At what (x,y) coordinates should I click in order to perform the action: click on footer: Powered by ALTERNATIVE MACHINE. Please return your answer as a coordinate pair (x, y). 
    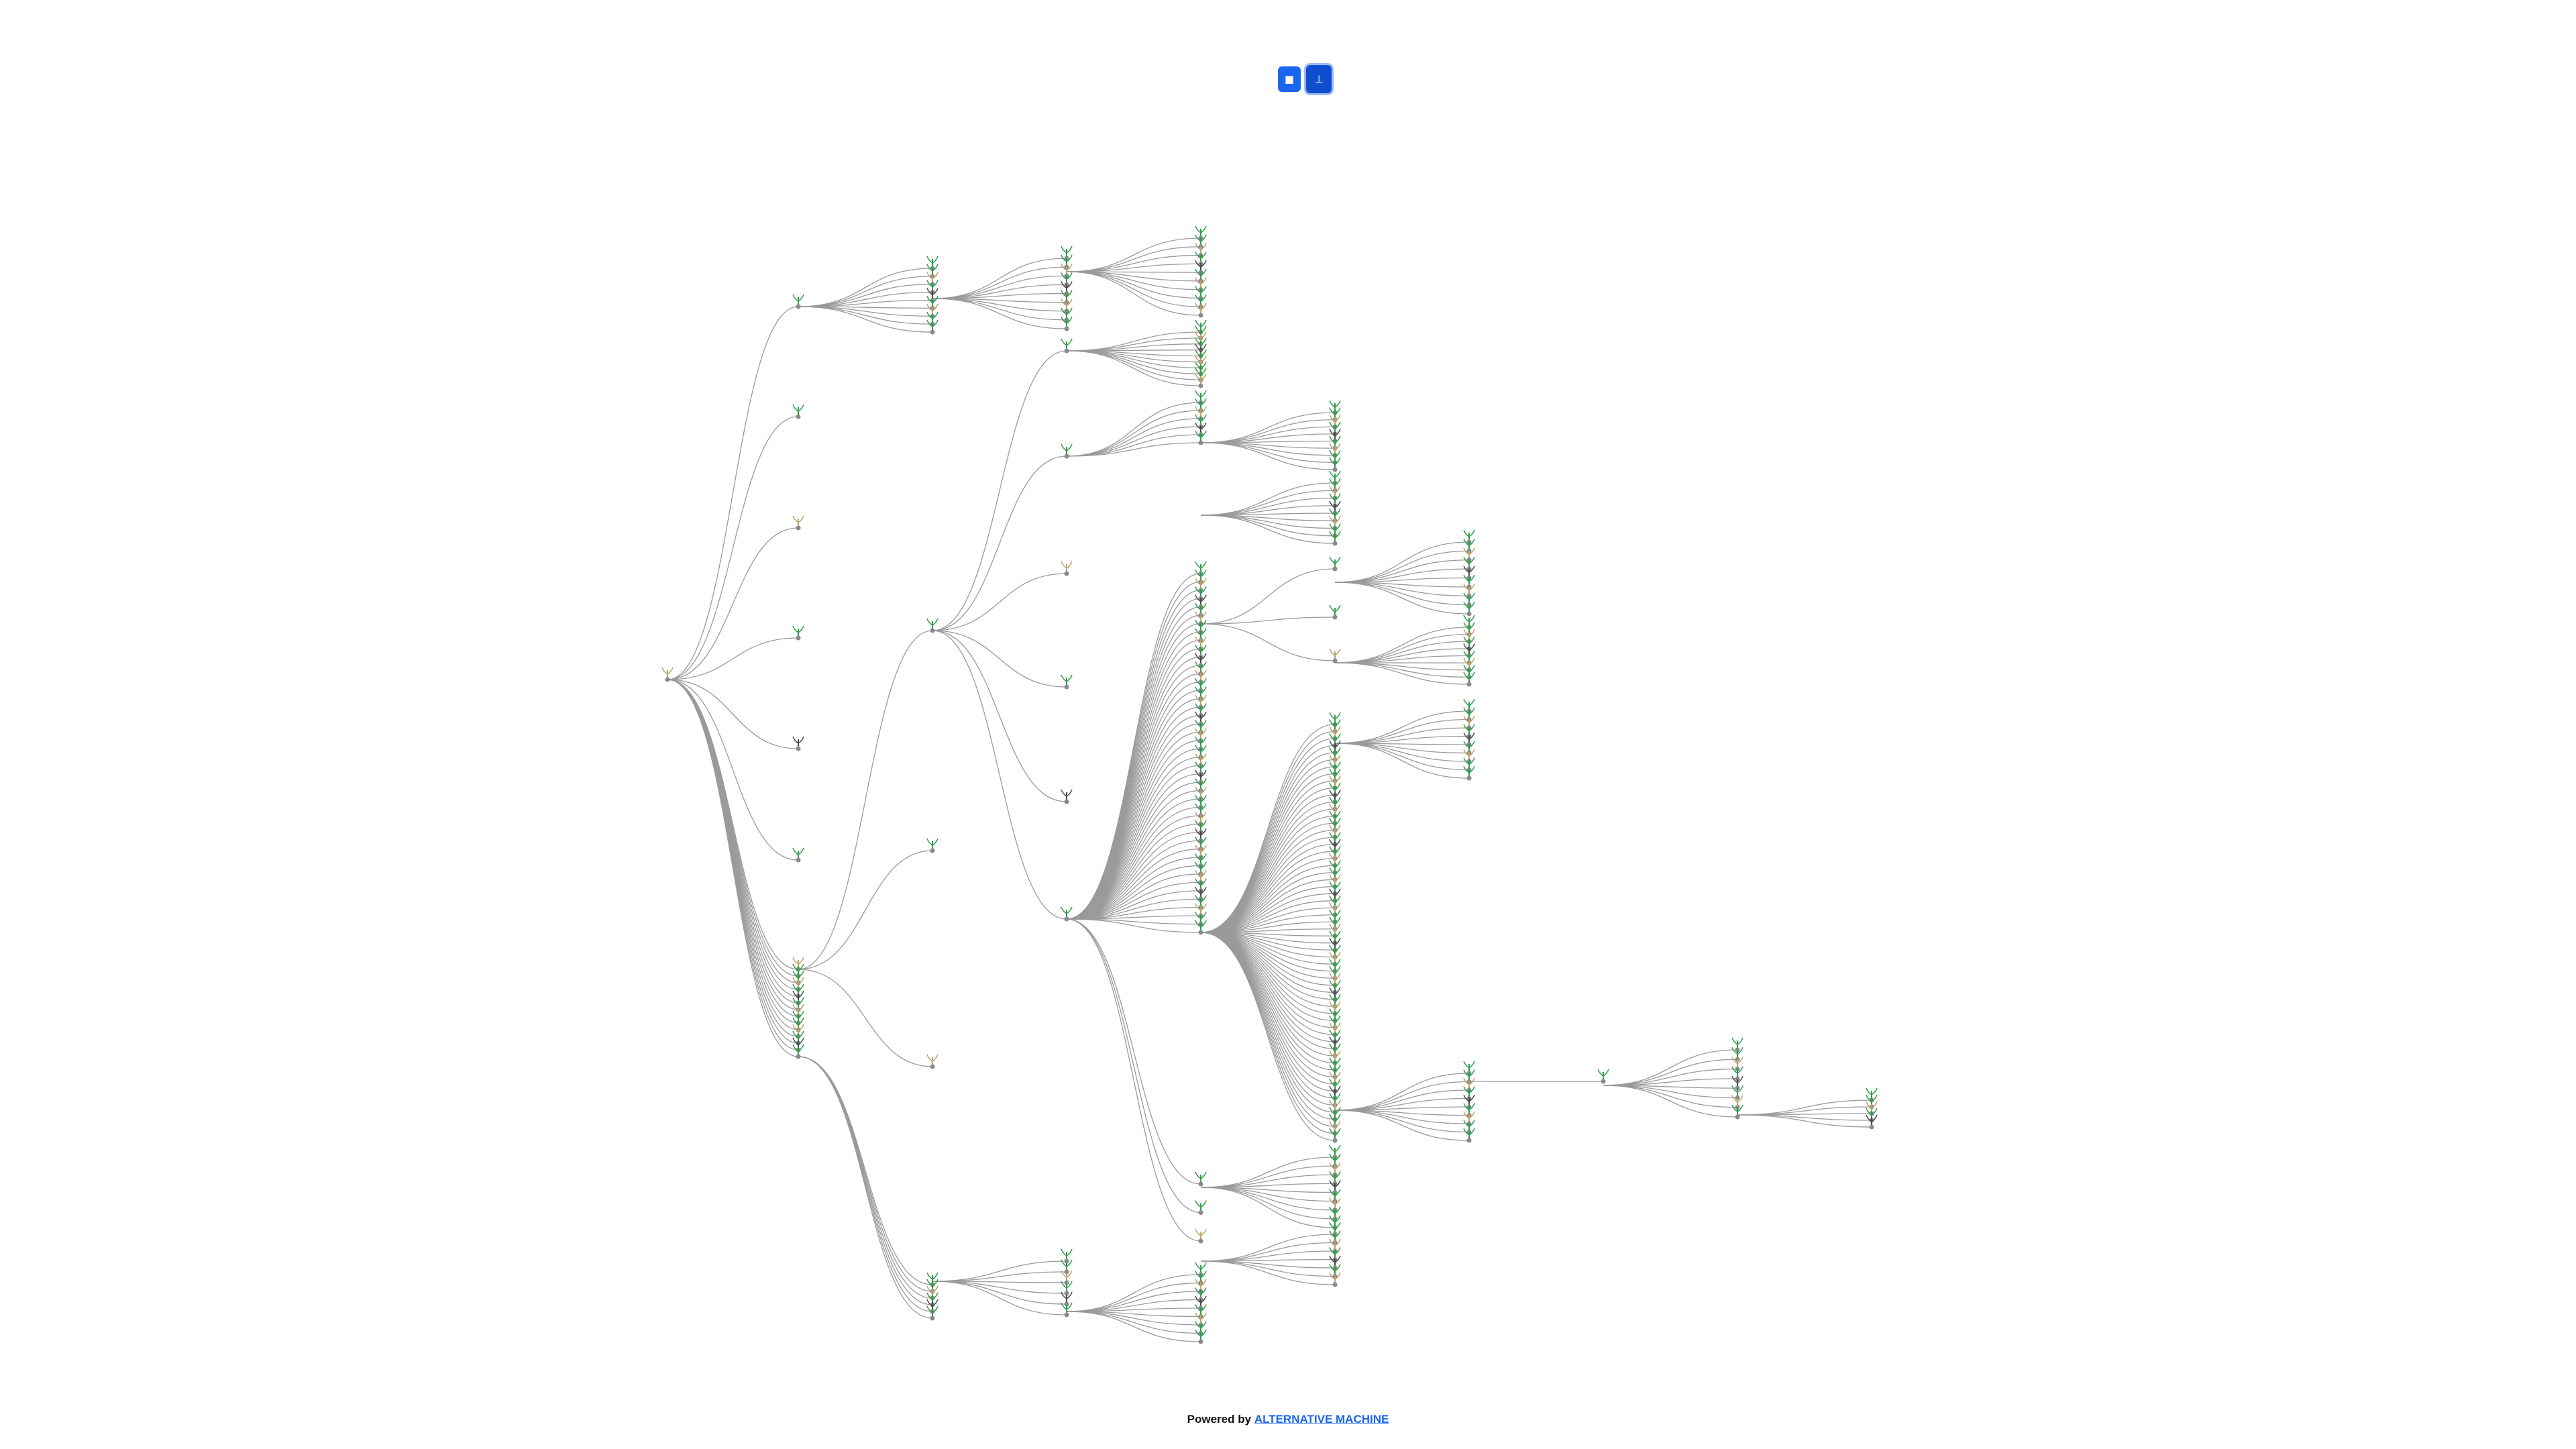
    Looking at the image, I should click on (1288, 1419).